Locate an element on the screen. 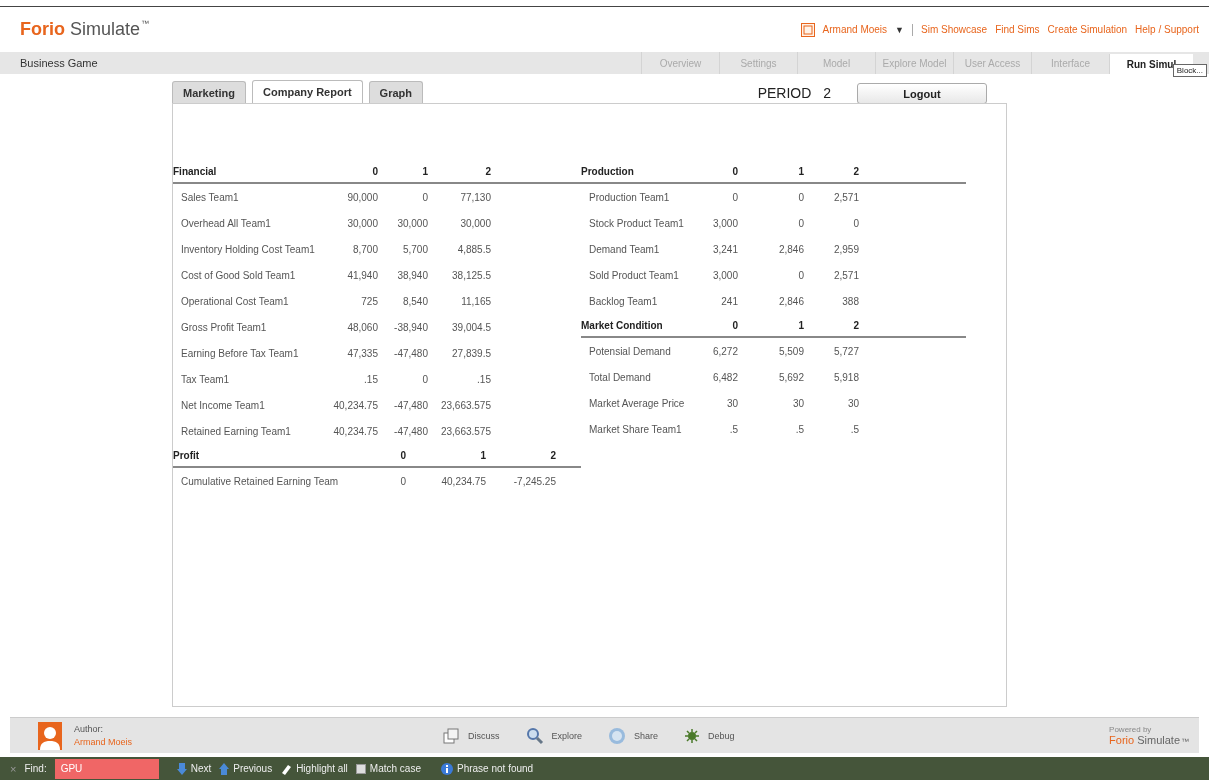 The height and width of the screenshot is (780, 1209). row-label: Inventory Holding Cost Team1 is located at coordinates (248, 249).